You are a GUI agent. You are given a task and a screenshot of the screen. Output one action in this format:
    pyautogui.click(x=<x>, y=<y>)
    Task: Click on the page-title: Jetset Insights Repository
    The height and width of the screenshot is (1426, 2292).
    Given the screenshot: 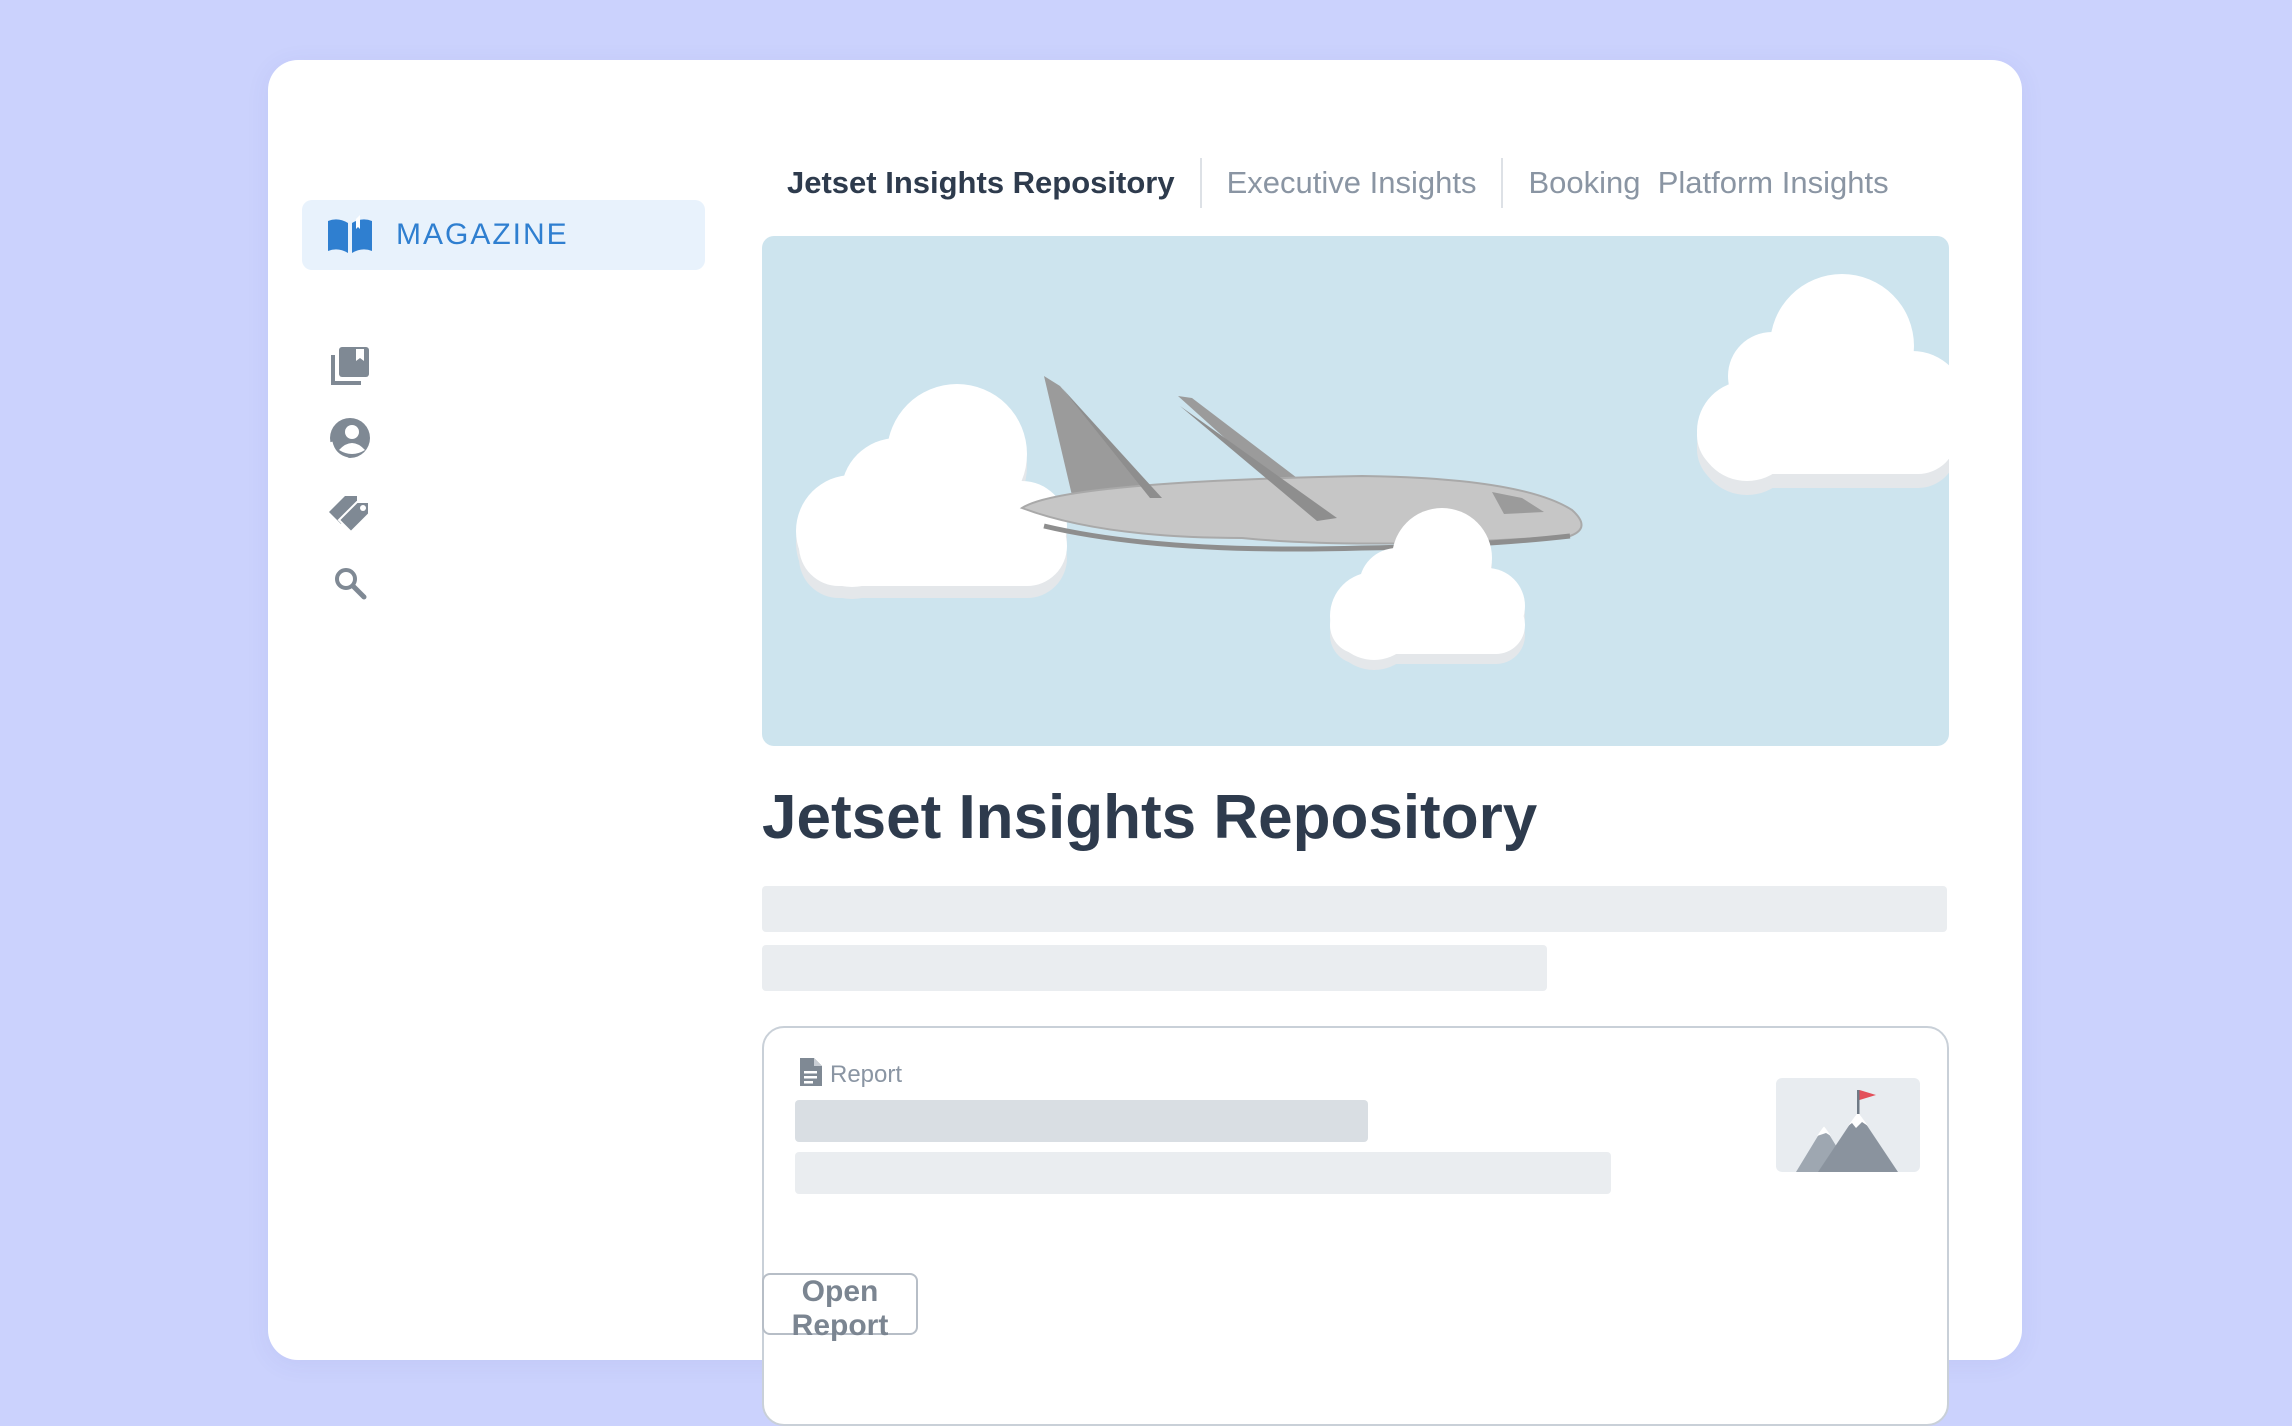 What is the action you would take?
    pyautogui.click(x=1150, y=817)
    